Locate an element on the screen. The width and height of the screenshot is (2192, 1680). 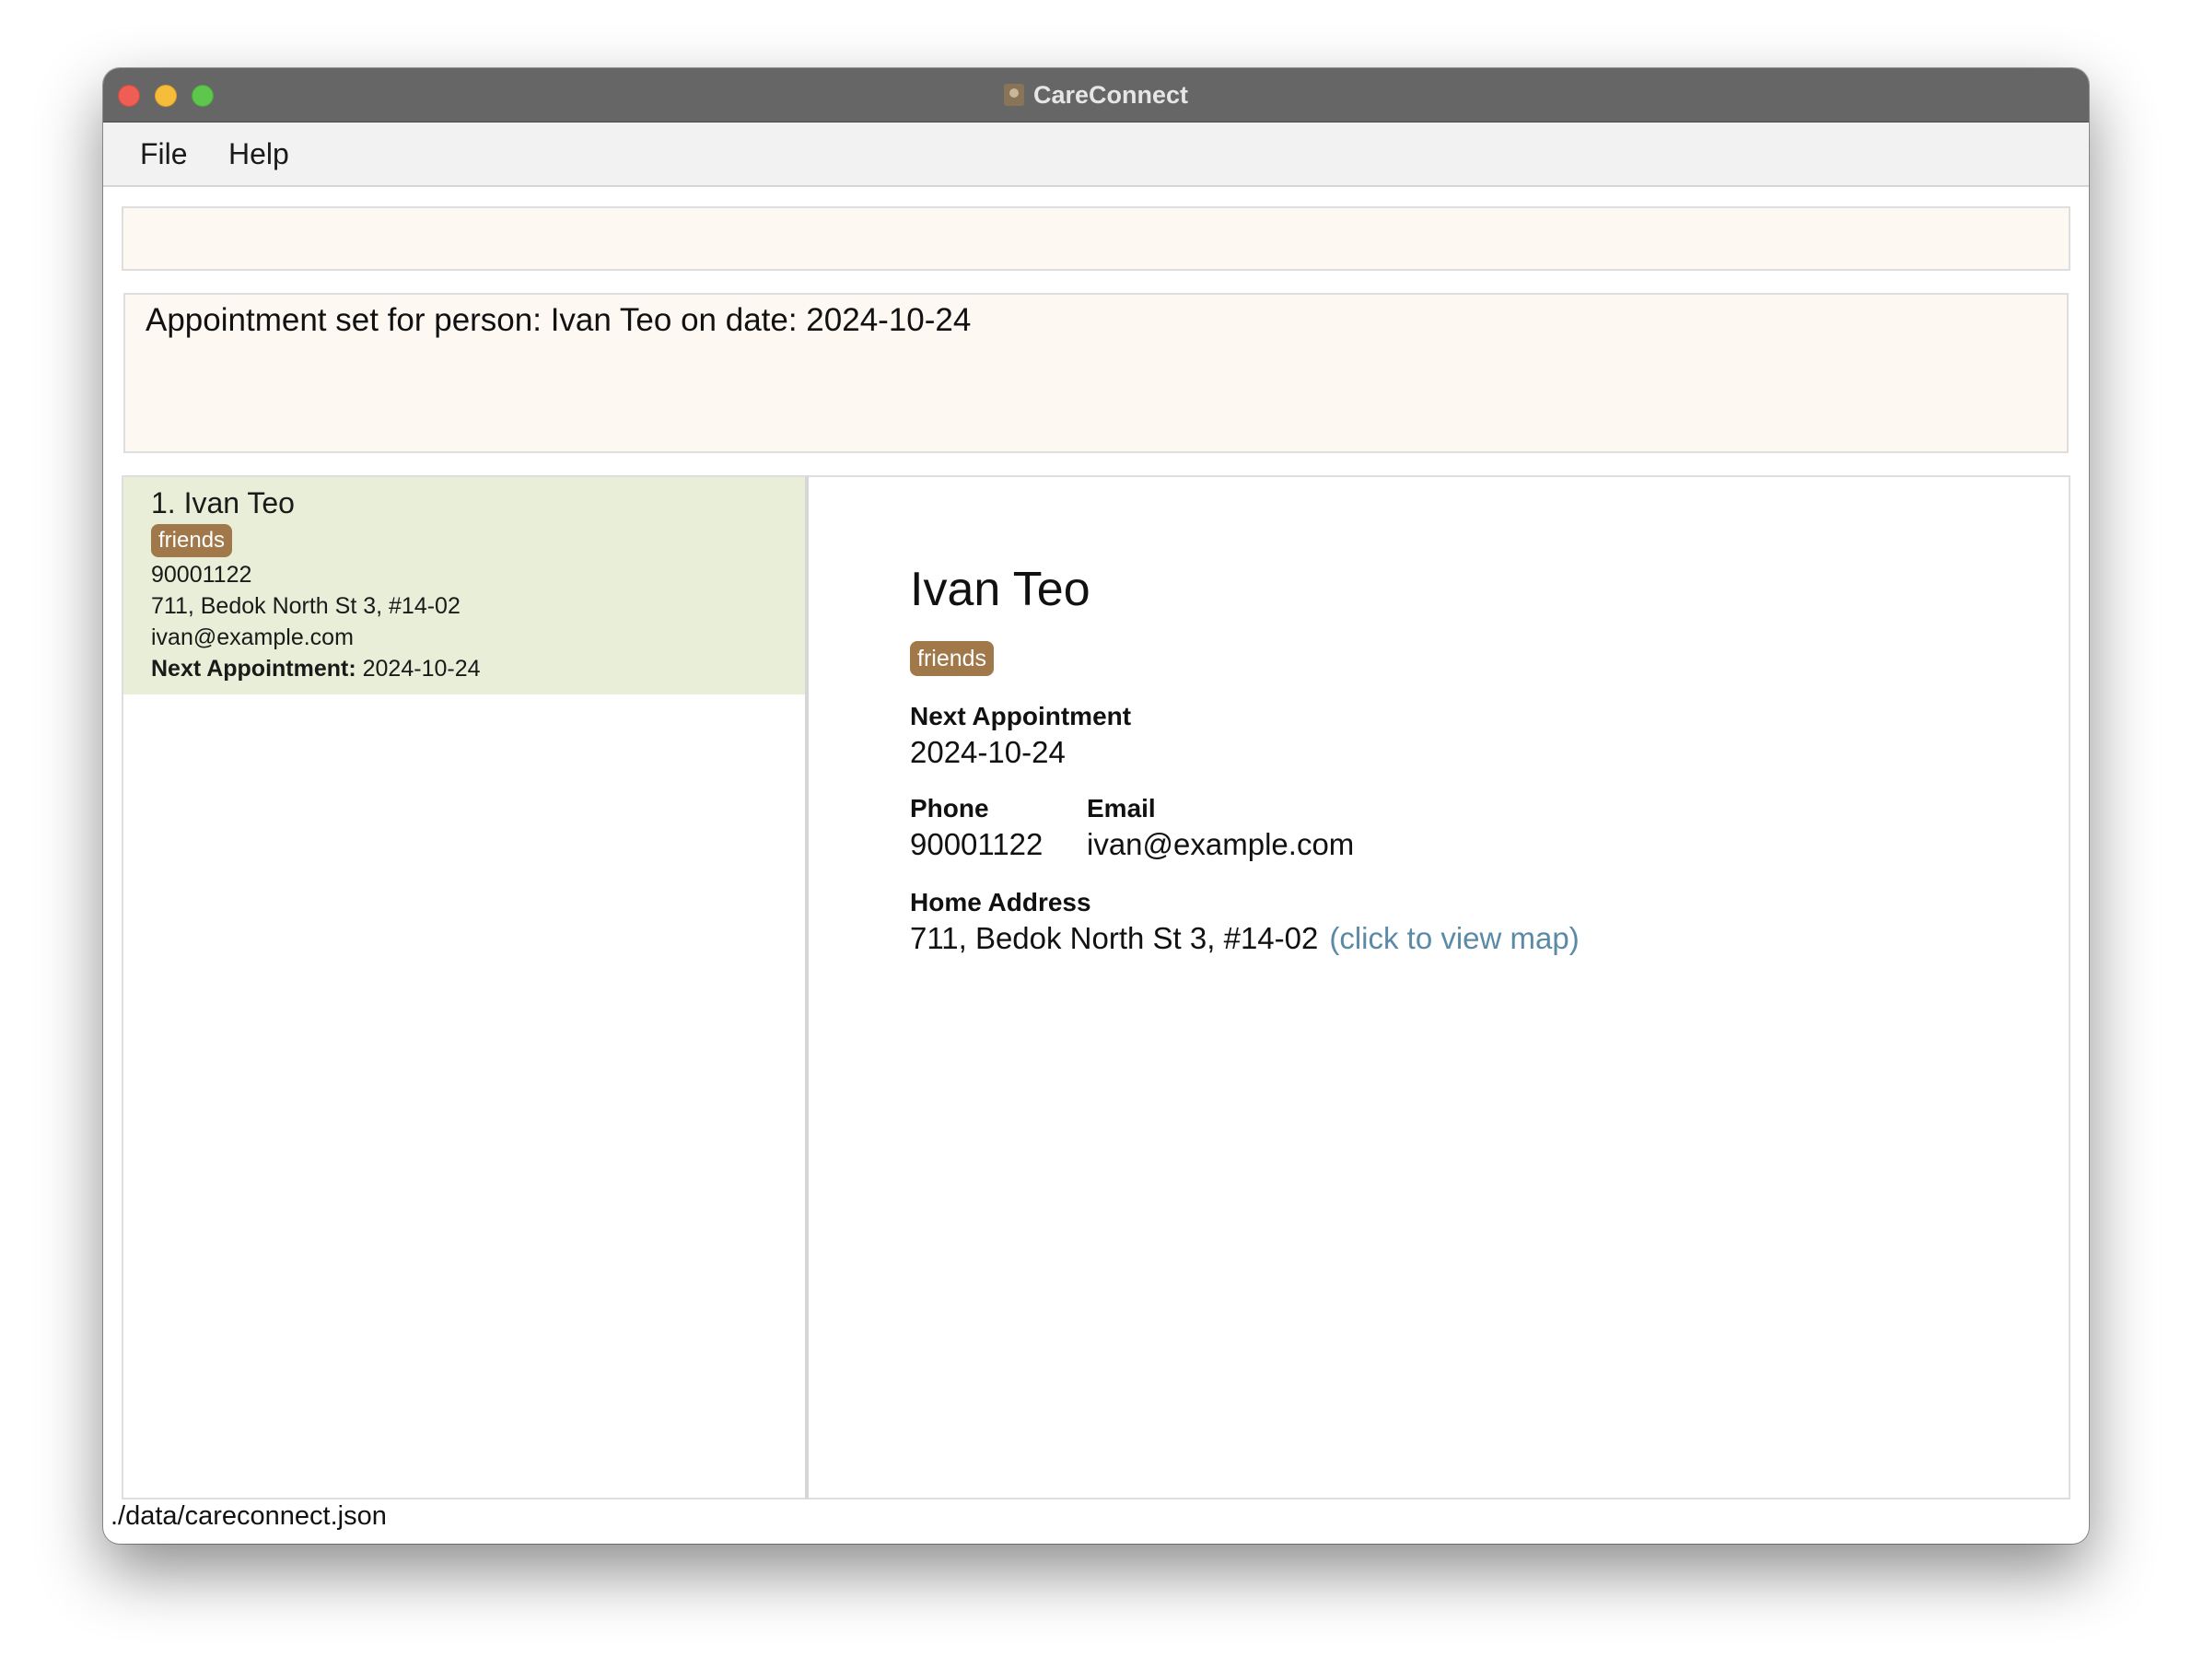
window-title: CareConnect is located at coordinates (1110, 94).